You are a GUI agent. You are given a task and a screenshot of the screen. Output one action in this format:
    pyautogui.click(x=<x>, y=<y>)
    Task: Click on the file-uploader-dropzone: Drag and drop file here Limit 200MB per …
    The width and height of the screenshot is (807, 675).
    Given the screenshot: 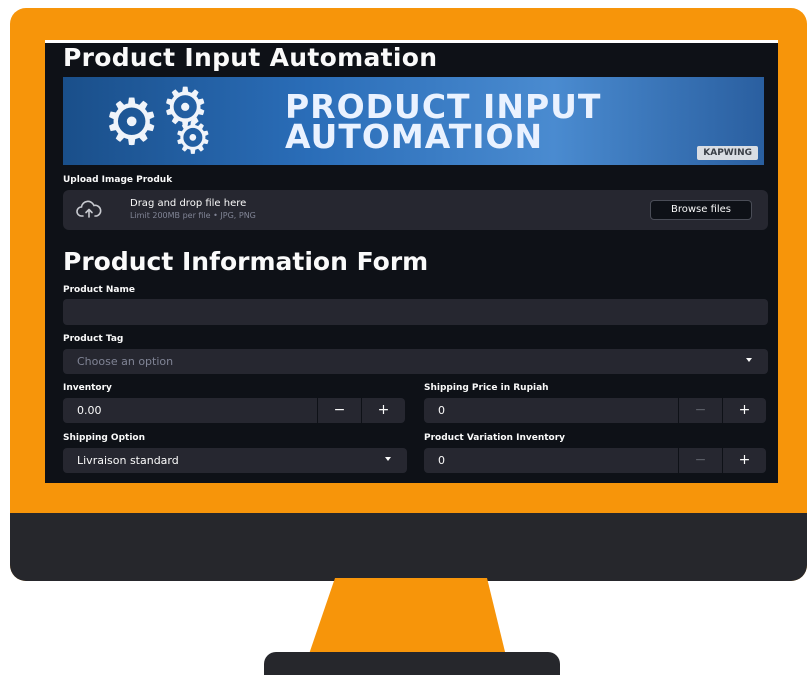 What is the action you would take?
    pyautogui.click(x=415, y=210)
    